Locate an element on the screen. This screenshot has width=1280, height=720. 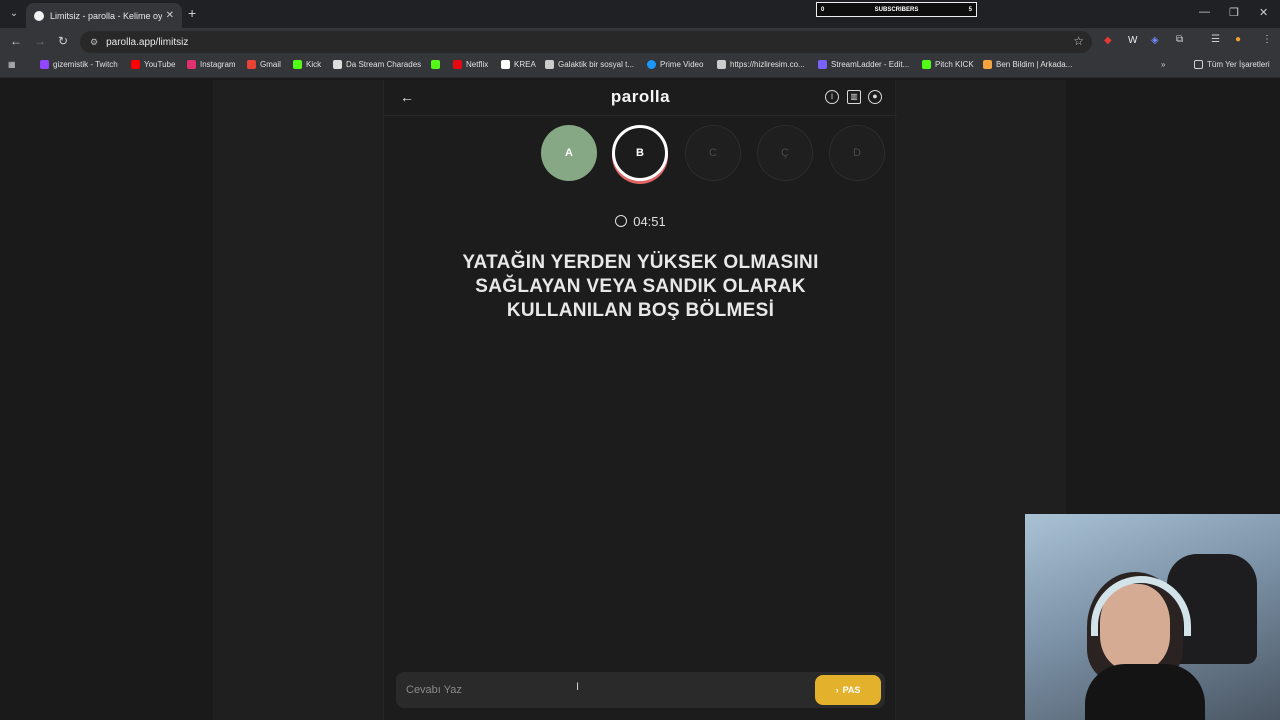
info-icon: i is located at coordinates (832, 97).